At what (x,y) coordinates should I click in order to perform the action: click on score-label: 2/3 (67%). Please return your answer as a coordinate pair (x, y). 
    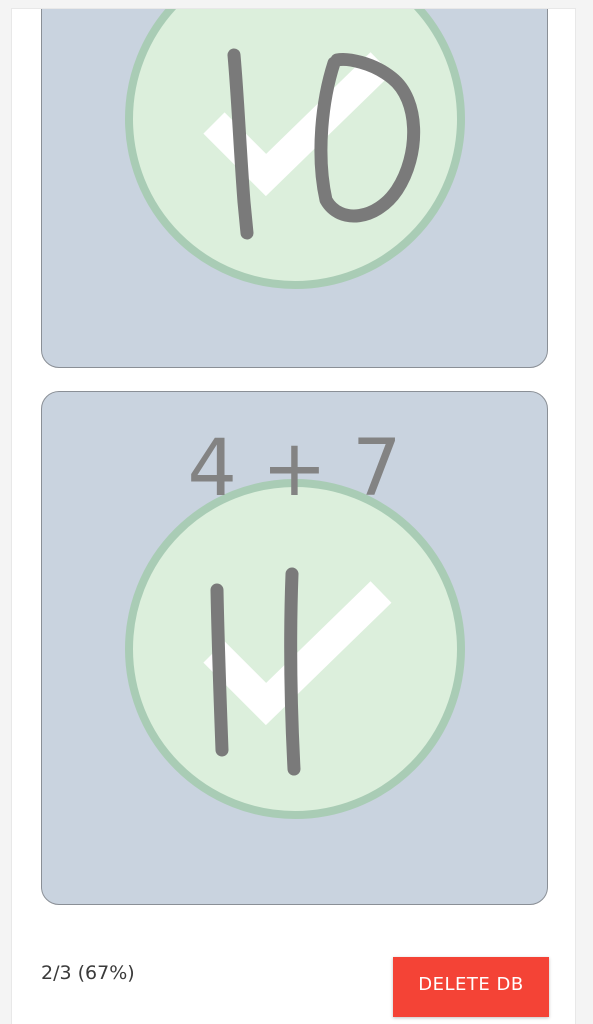
    Looking at the image, I should click on (88, 973).